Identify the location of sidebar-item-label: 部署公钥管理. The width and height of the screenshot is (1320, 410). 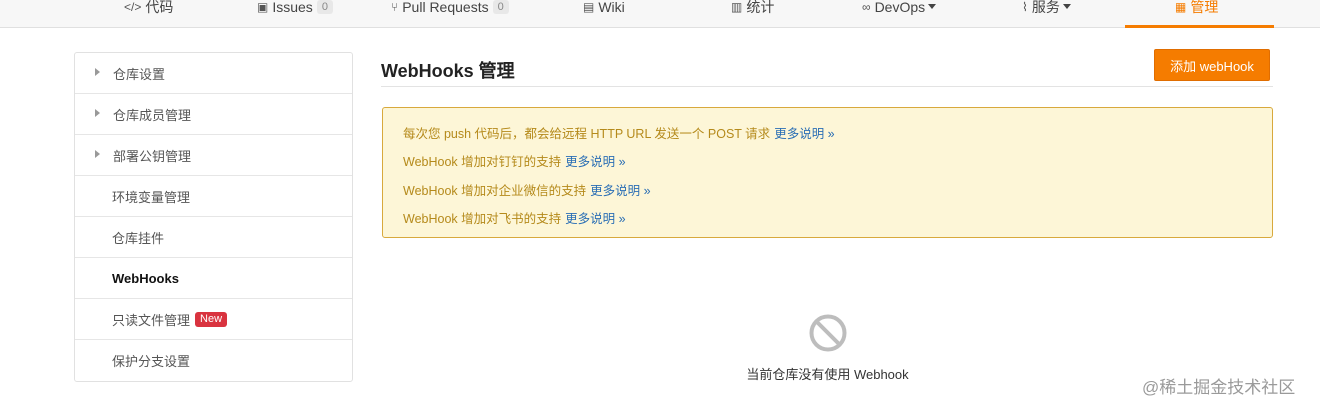
(152, 156).